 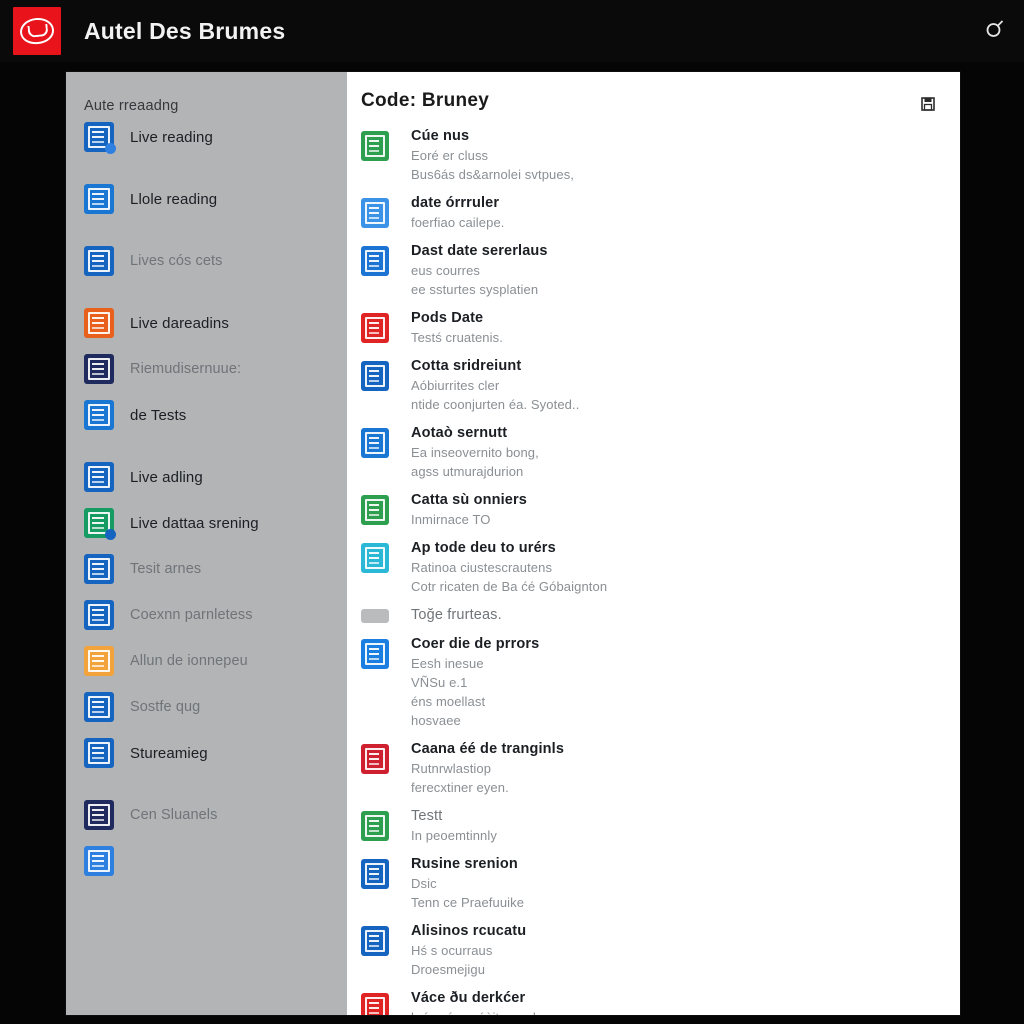 I want to click on dark-bar-icon, so click(x=99, y=369).